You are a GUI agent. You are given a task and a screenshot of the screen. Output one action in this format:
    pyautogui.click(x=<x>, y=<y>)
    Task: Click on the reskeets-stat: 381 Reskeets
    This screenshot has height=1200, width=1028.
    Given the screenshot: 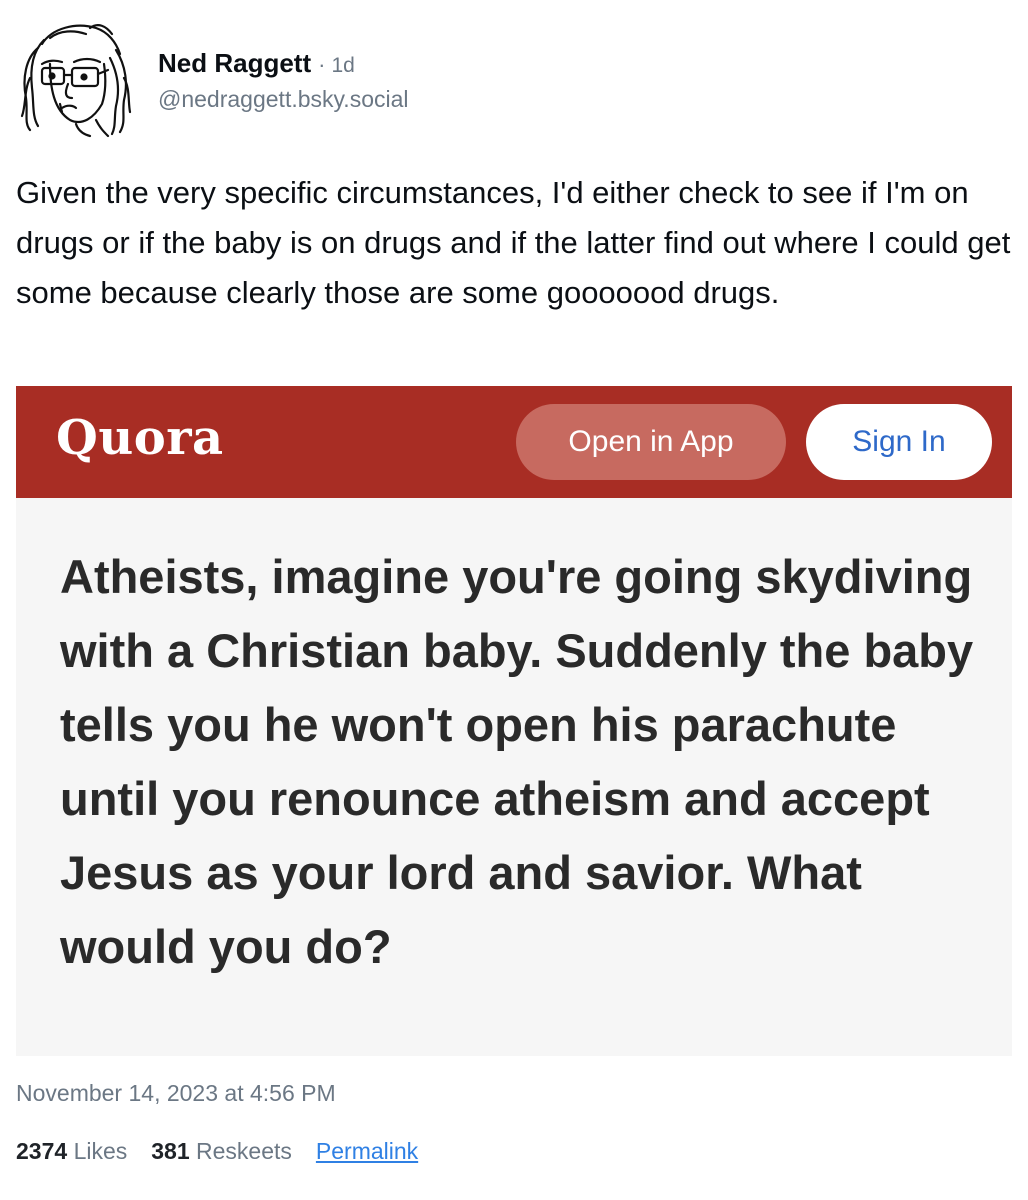 What is the action you would take?
    pyautogui.click(x=221, y=1151)
    